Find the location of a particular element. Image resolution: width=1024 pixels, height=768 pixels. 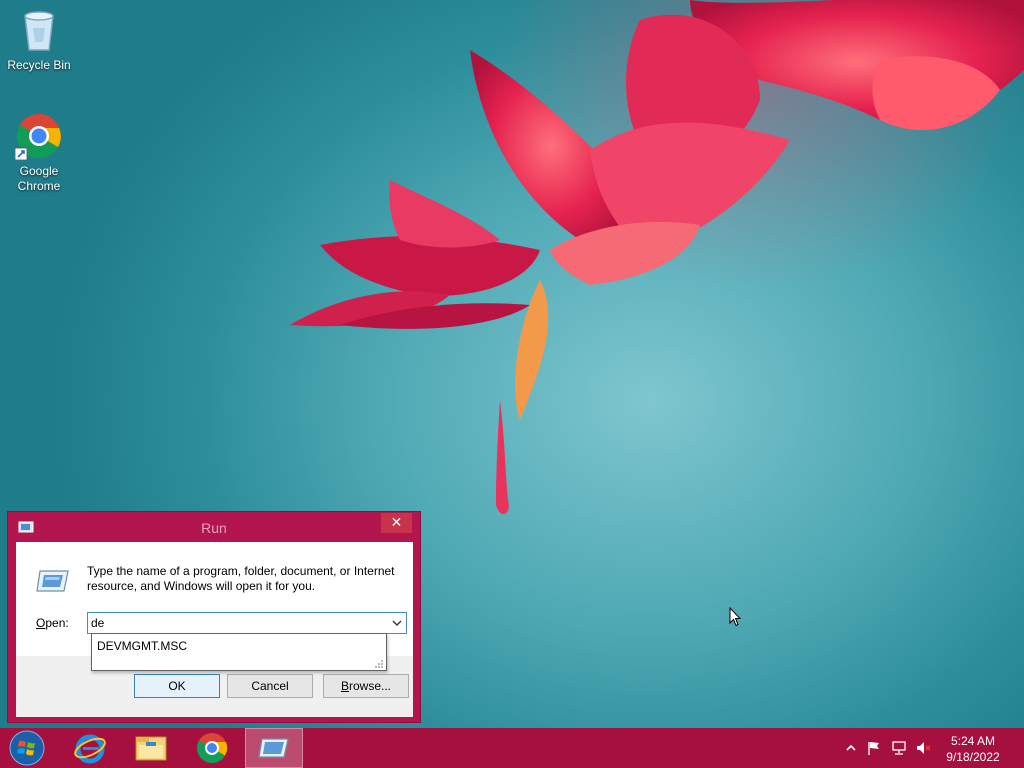

close-button: ✕ is located at coordinates (396, 523).